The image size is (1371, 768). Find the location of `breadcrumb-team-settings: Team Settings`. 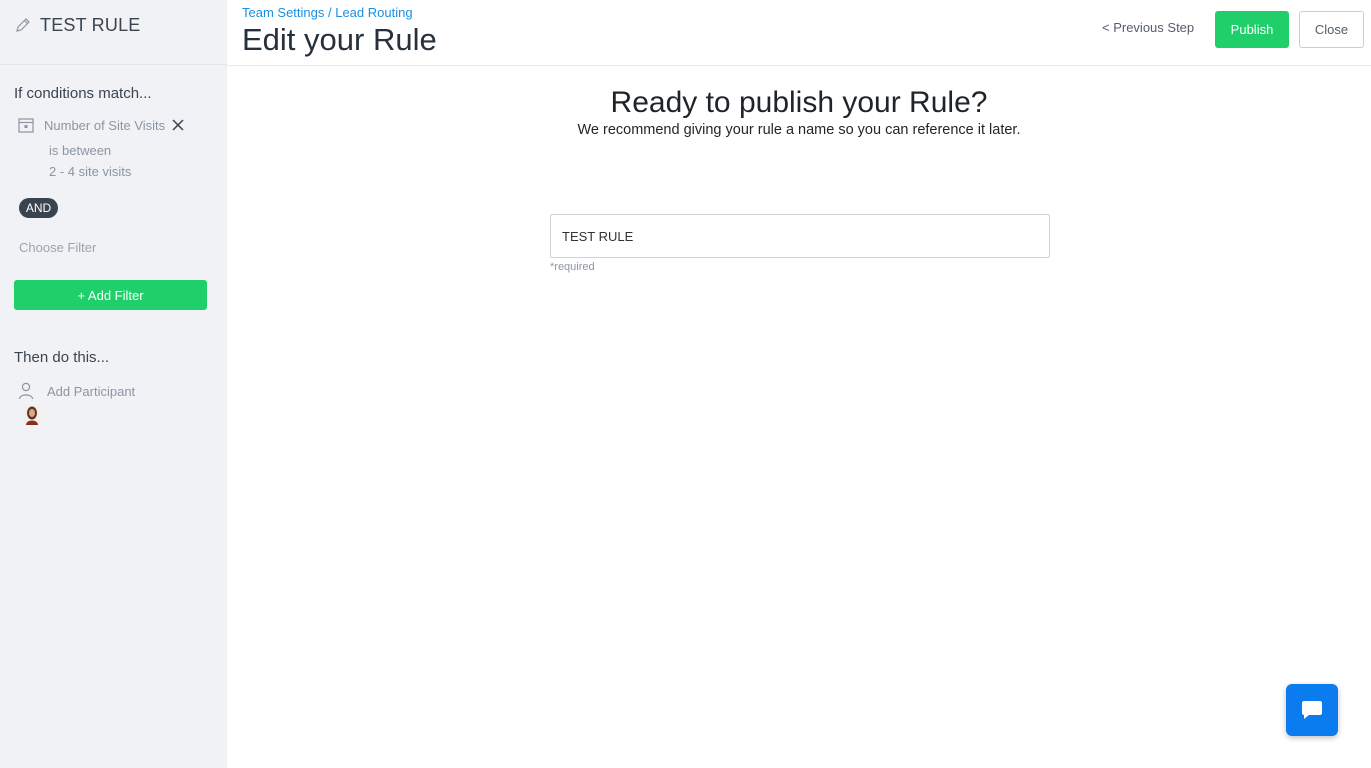

breadcrumb-team-settings: Team Settings is located at coordinates (283, 12).